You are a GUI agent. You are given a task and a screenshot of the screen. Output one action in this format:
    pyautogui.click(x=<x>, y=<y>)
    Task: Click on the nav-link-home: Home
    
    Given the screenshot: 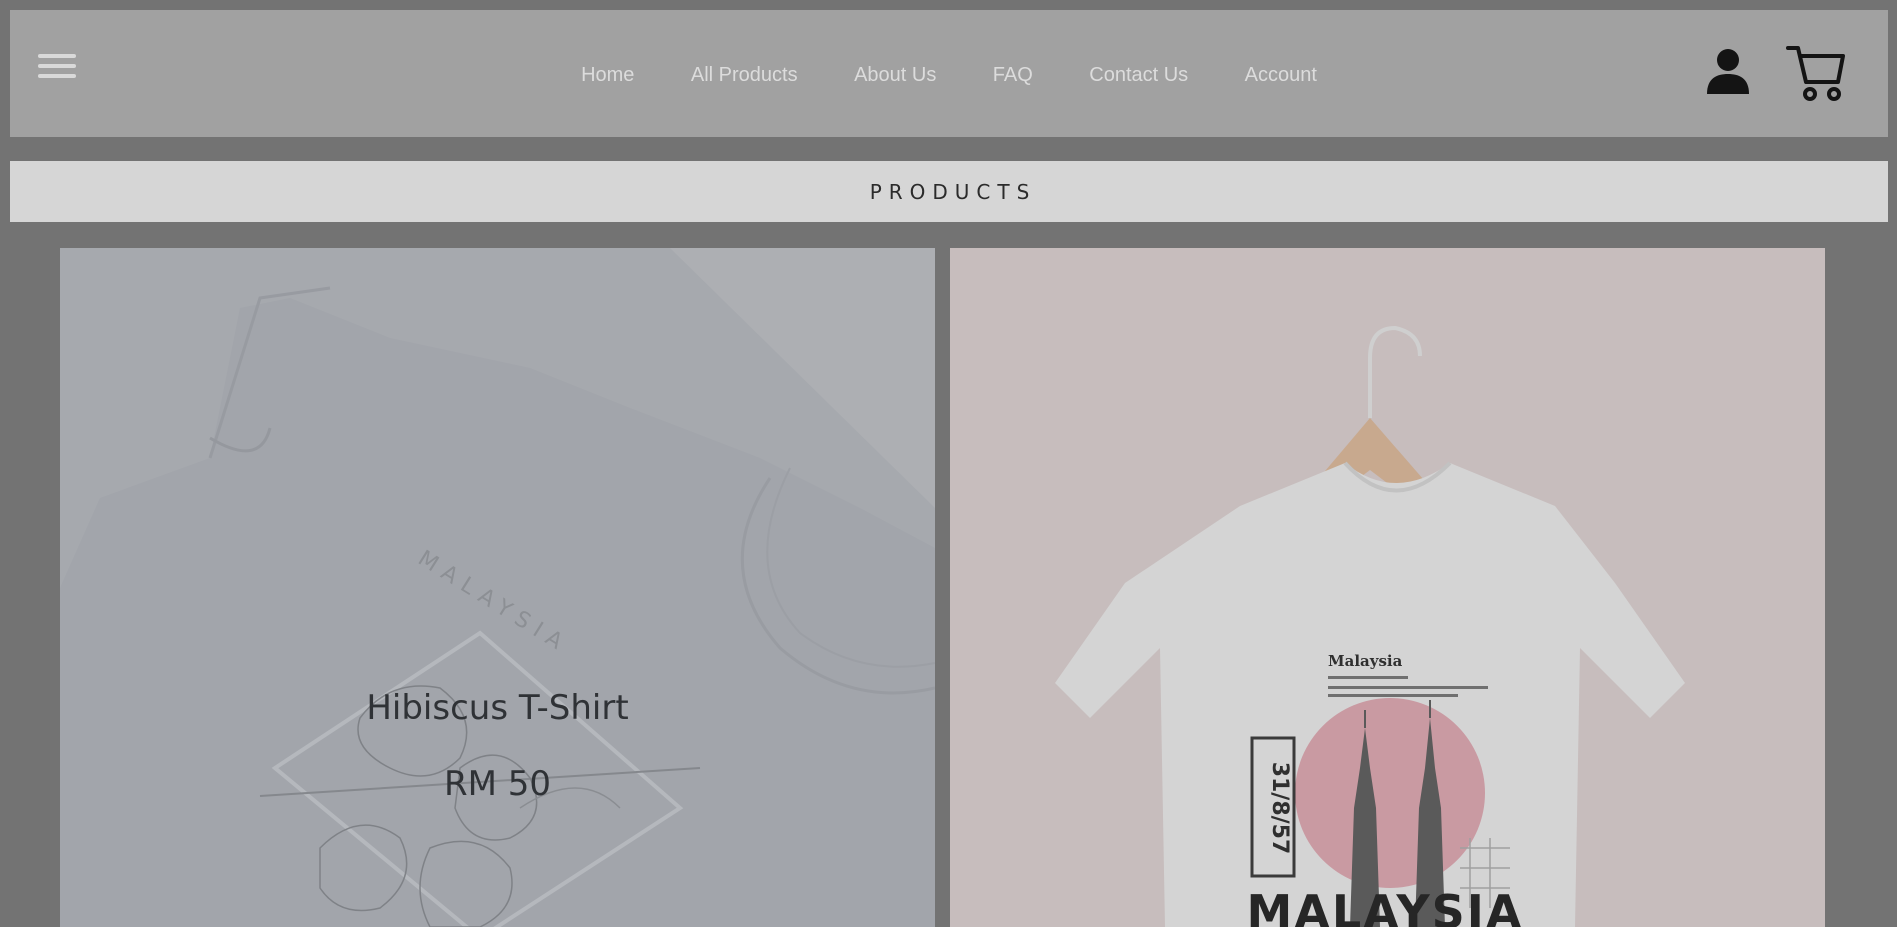 What is the action you would take?
    pyautogui.click(x=607, y=75)
    